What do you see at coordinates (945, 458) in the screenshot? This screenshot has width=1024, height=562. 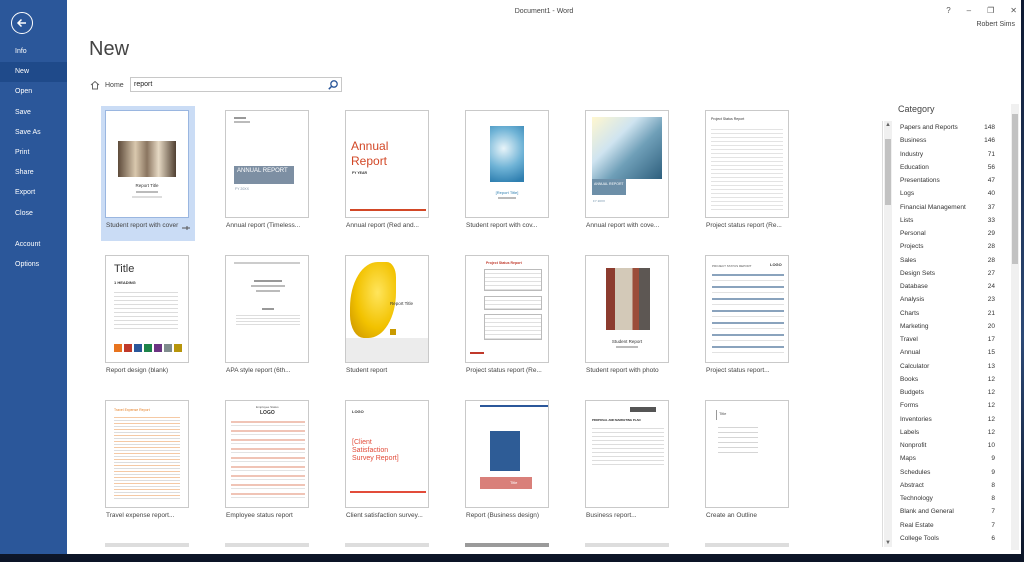 I see `category-item: Maps 9` at bounding box center [945, 458].